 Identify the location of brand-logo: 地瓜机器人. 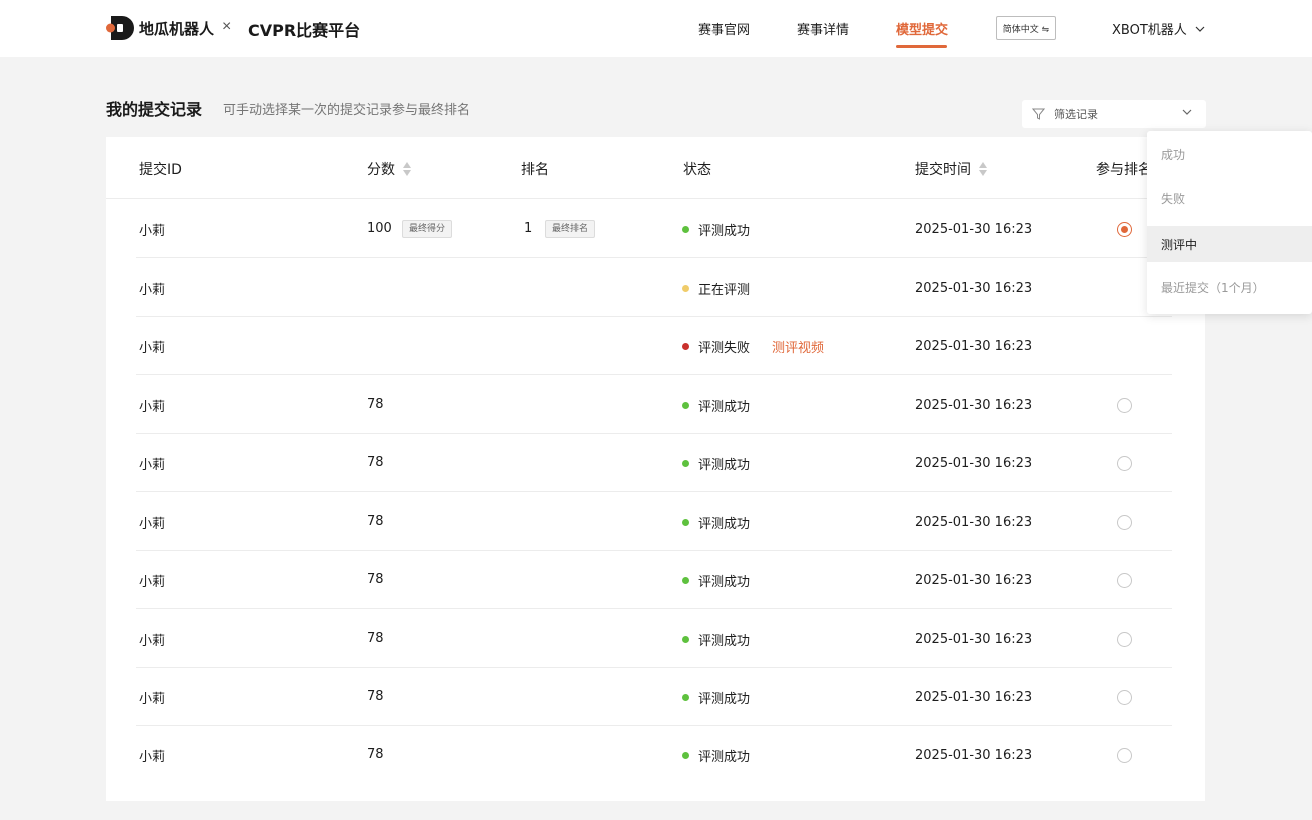
(160, 28).